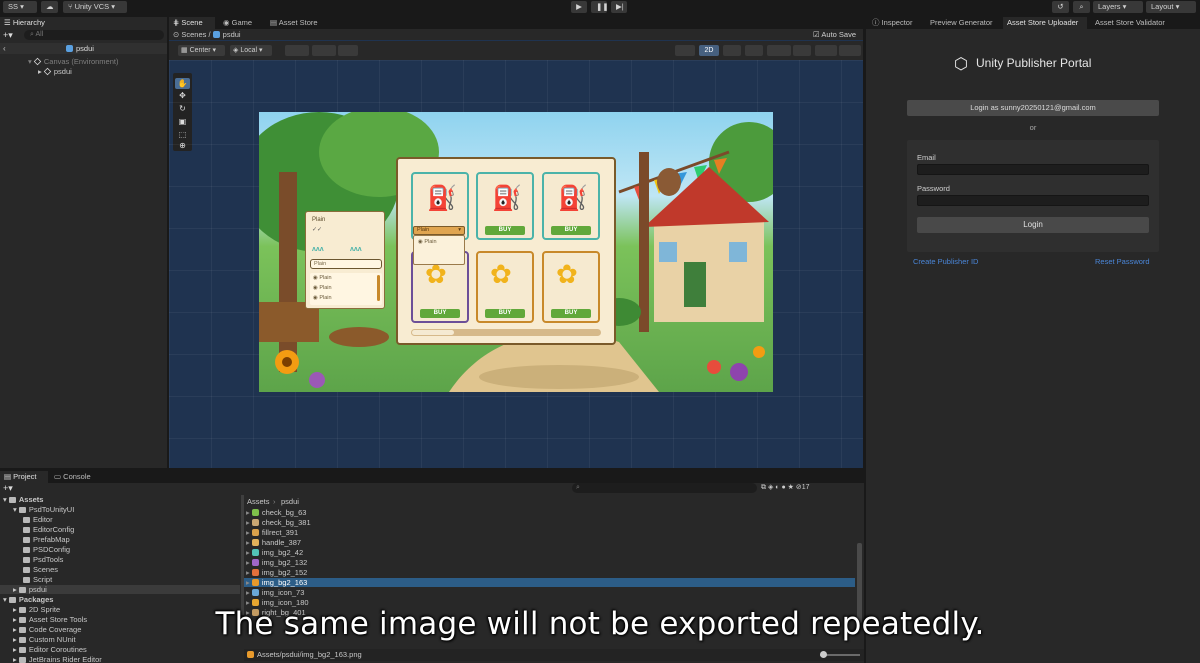 This screenshot has width=1200, height=663. Describe the element at coordinates (754, 50) in the screenshot. I see `audio-icon` at that location.